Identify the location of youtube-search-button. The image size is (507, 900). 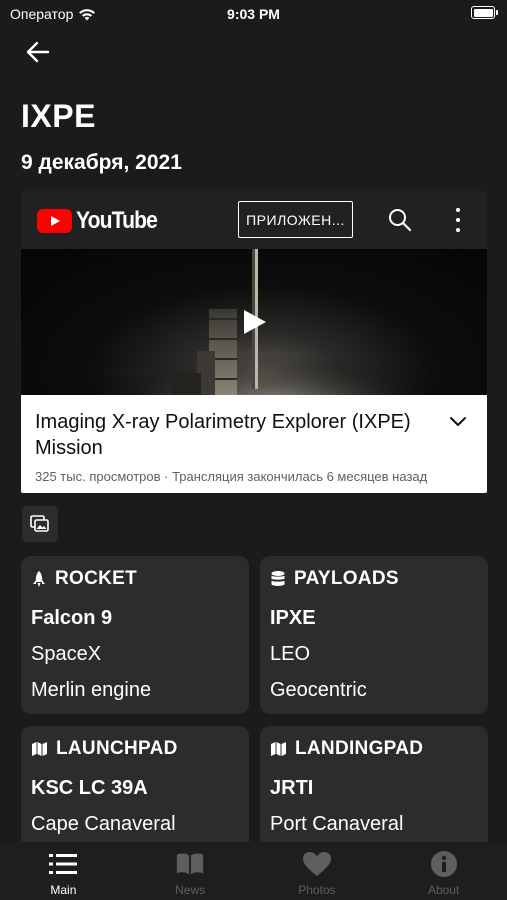
(400, 220).